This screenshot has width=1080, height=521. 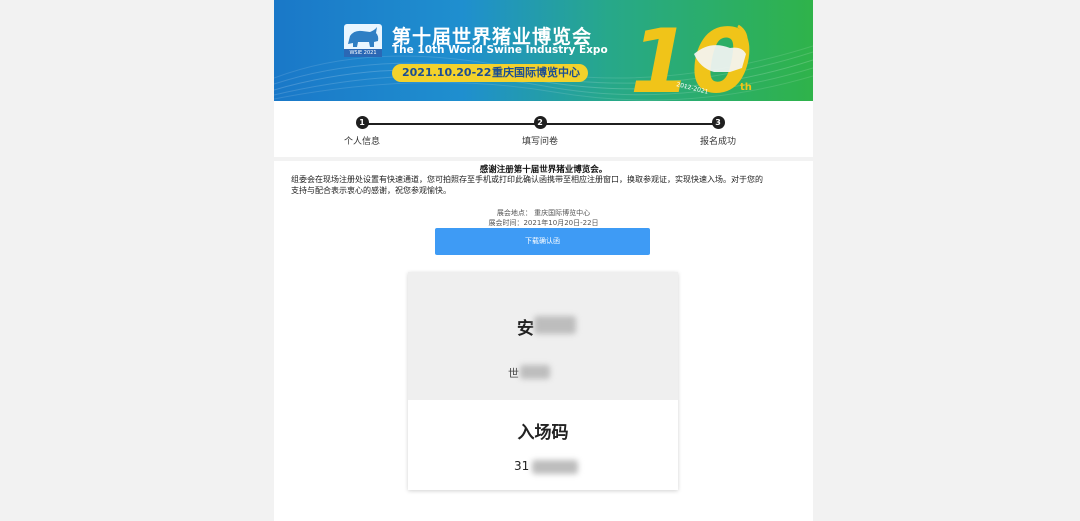 I want to click on anniversary-suffix: th, so click(x=746, y=87).